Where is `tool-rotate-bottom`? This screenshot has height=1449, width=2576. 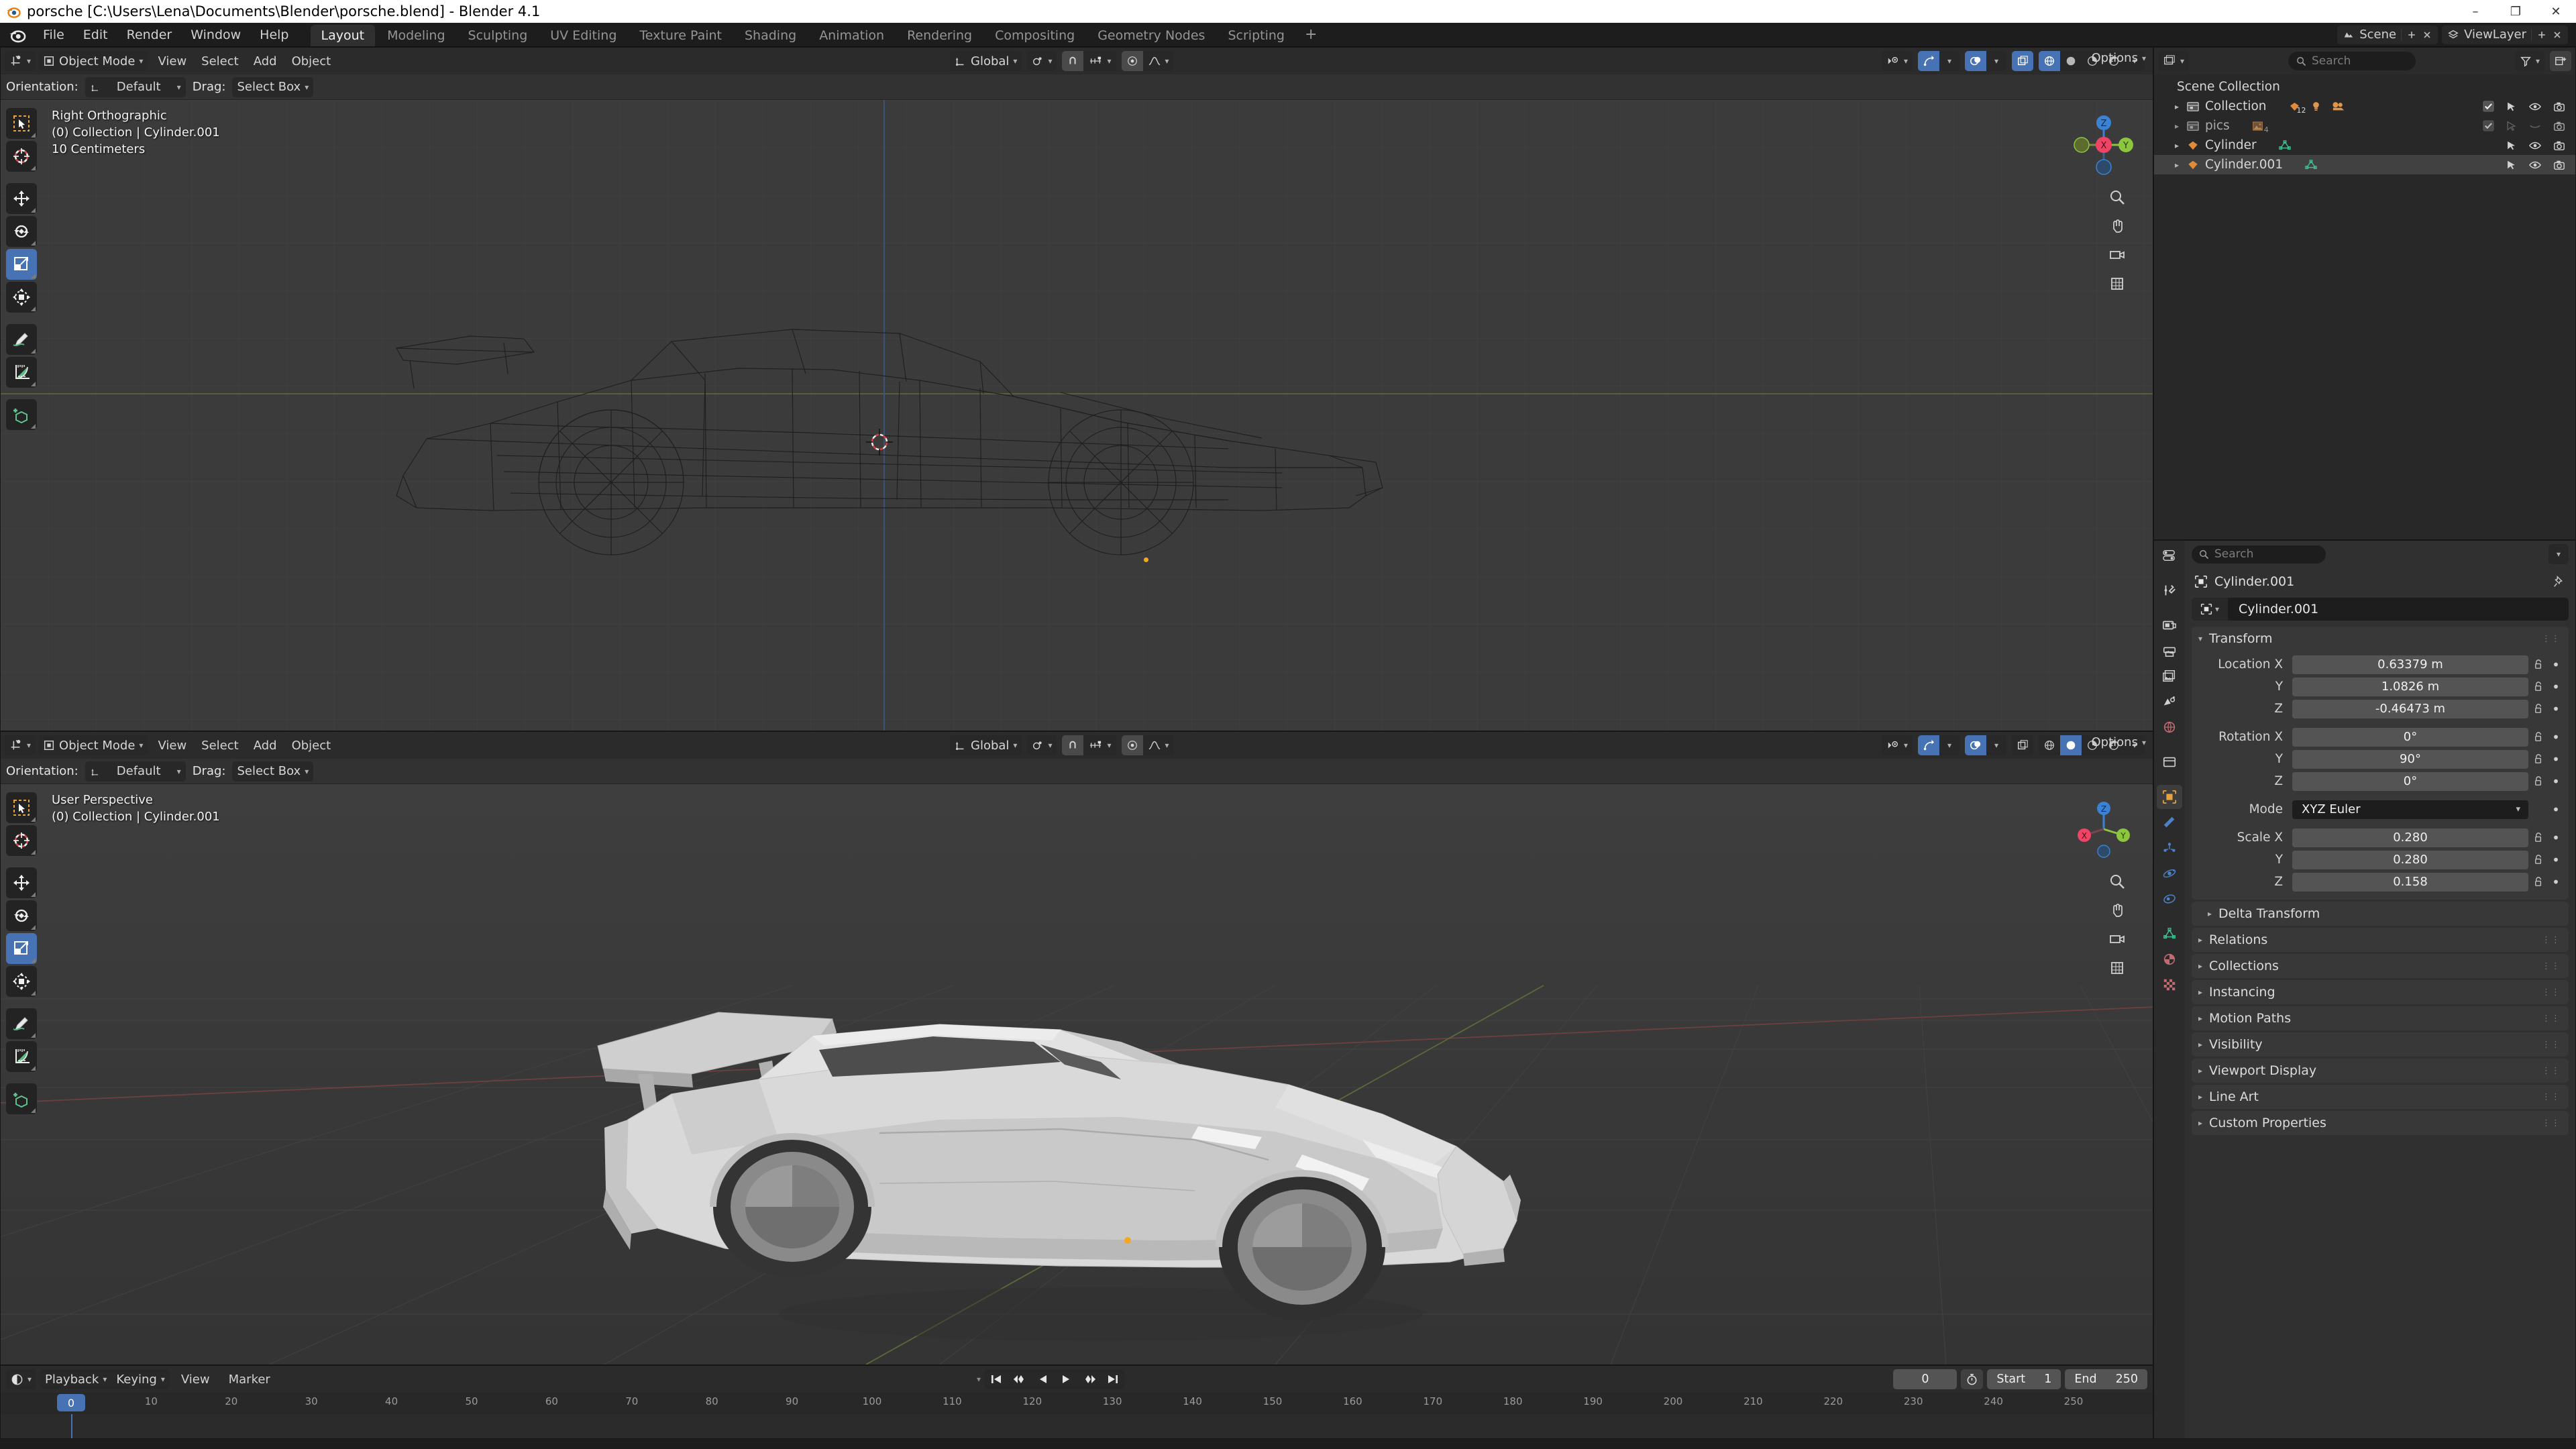 tool-rotate-bottom is located at coordinates (21, 915).